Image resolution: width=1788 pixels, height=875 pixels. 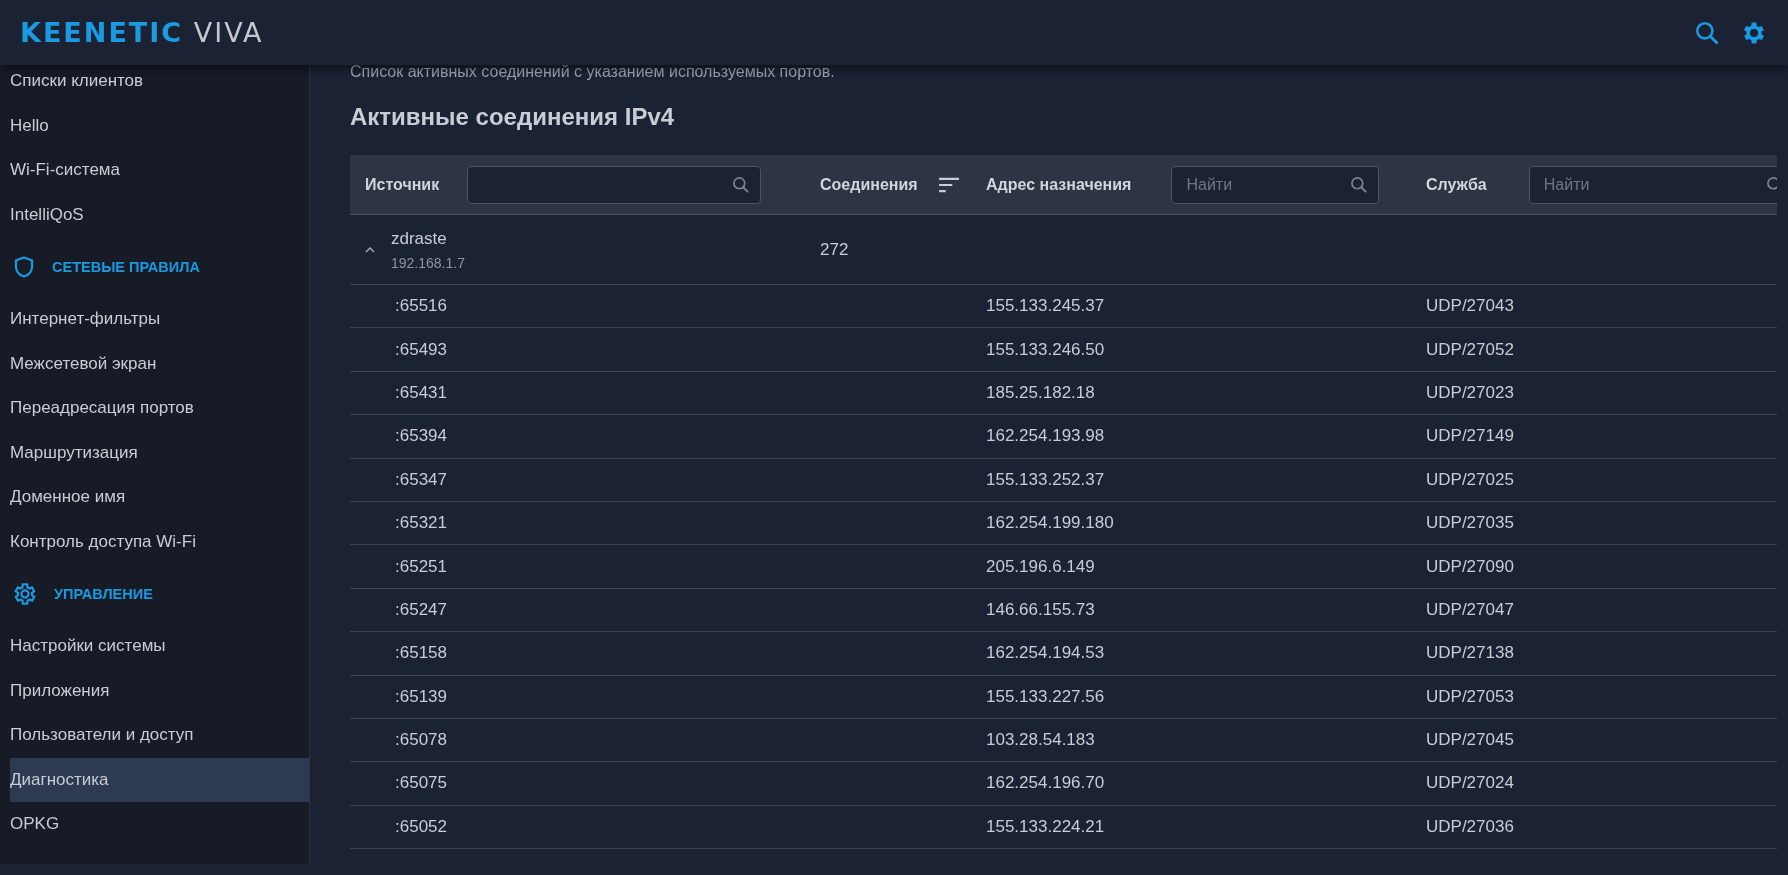 I want to click on table-cell: :65139, so click(x=421, y=696).